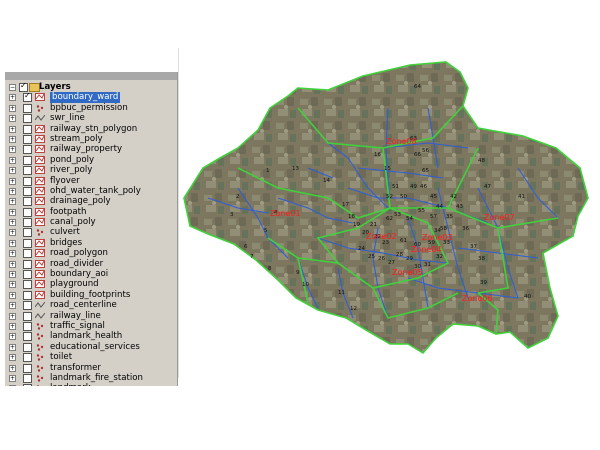 This screenshot has width=600, height=450. What do you see at coordinates (91, 129) in the screenshot?
I see `layer-item-railway-stn-polygon: + railway_stn_polygon` at bounding box center [91, 129].